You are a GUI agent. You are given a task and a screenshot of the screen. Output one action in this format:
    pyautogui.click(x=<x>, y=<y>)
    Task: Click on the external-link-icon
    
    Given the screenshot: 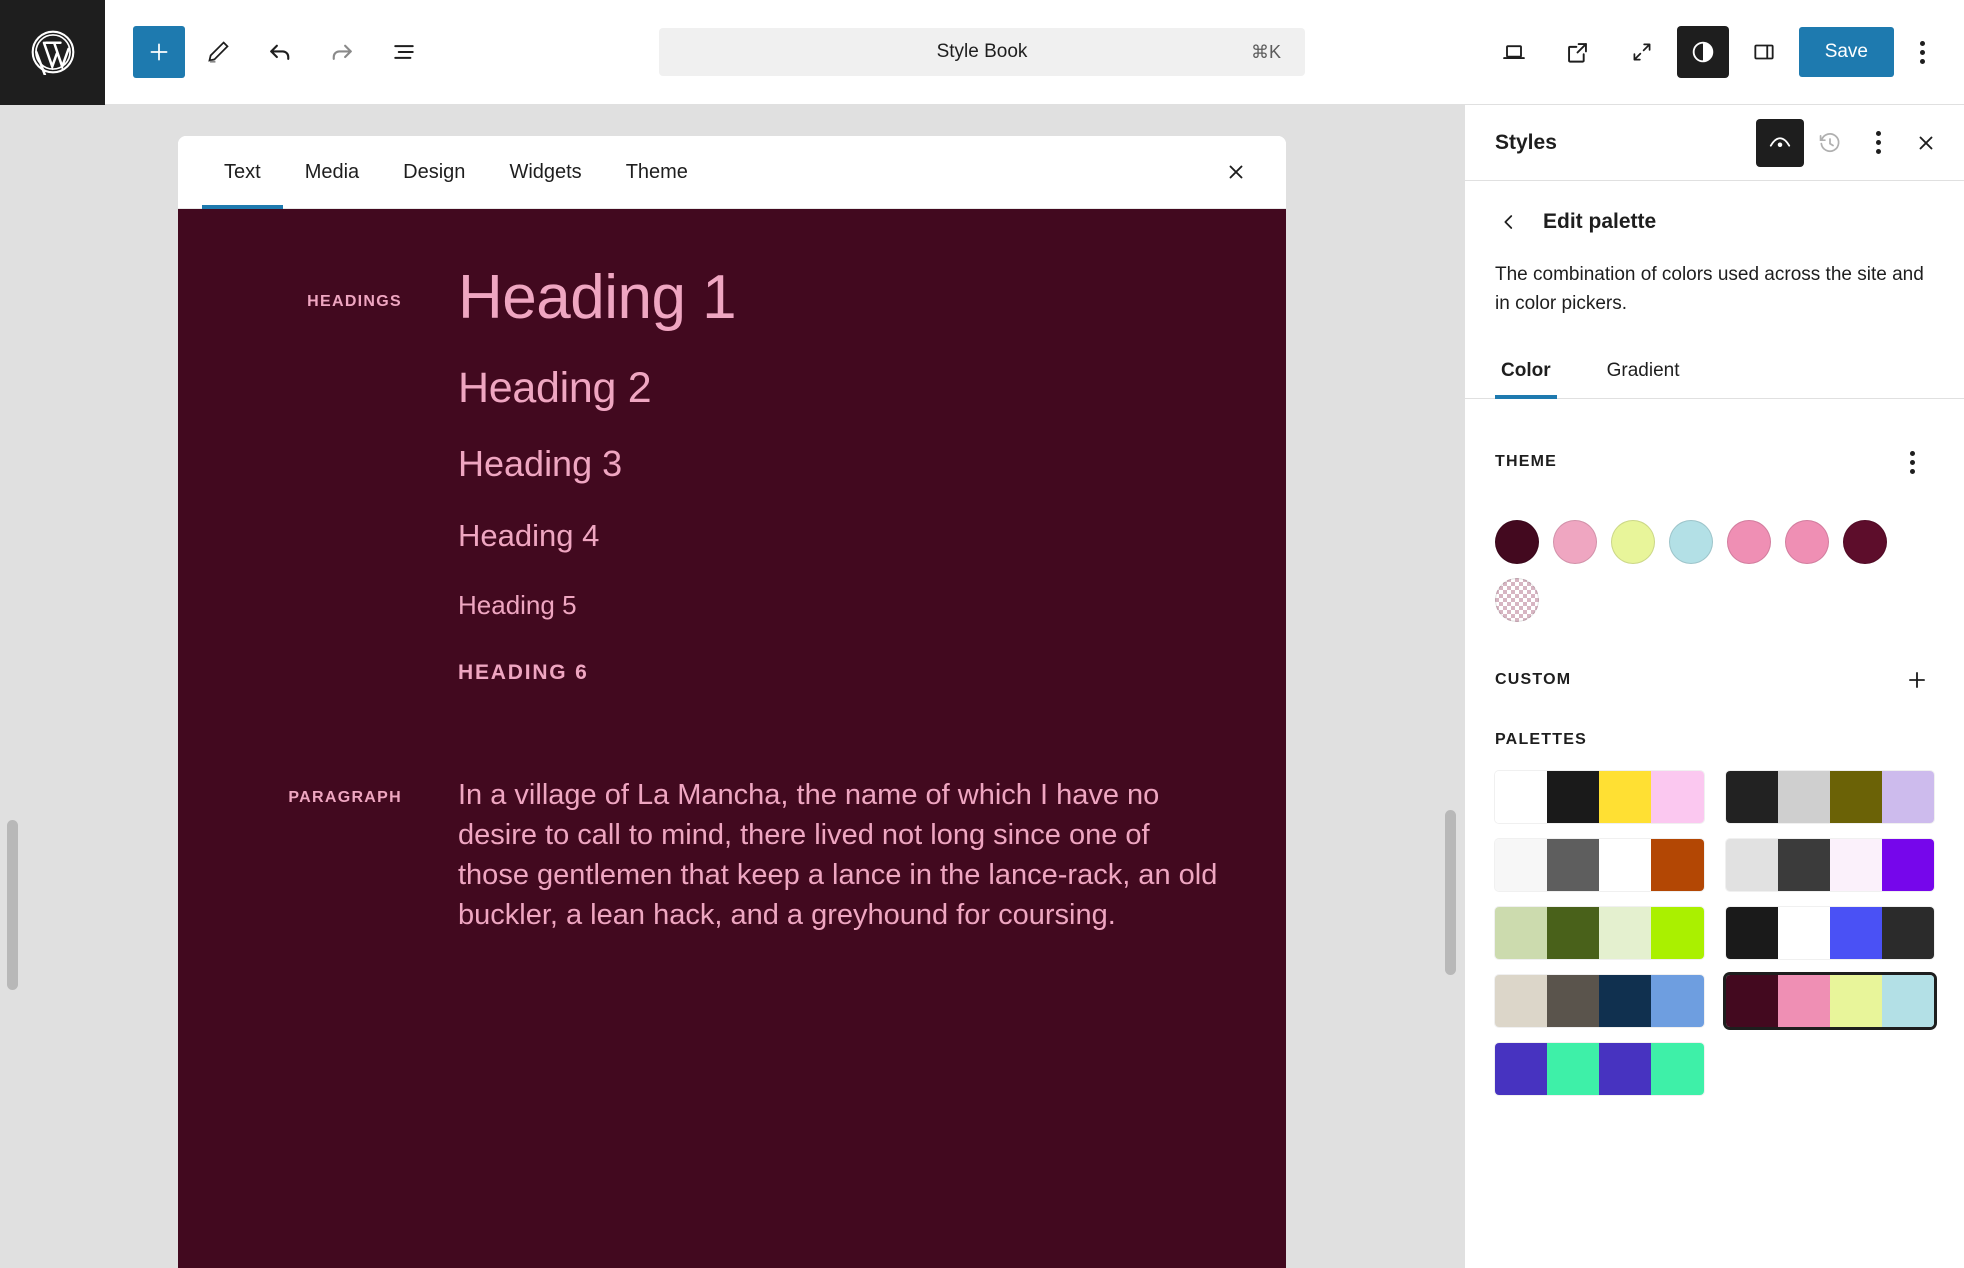 What is the action you would take?
    pyautogui.click(x=1578, y=52)
    